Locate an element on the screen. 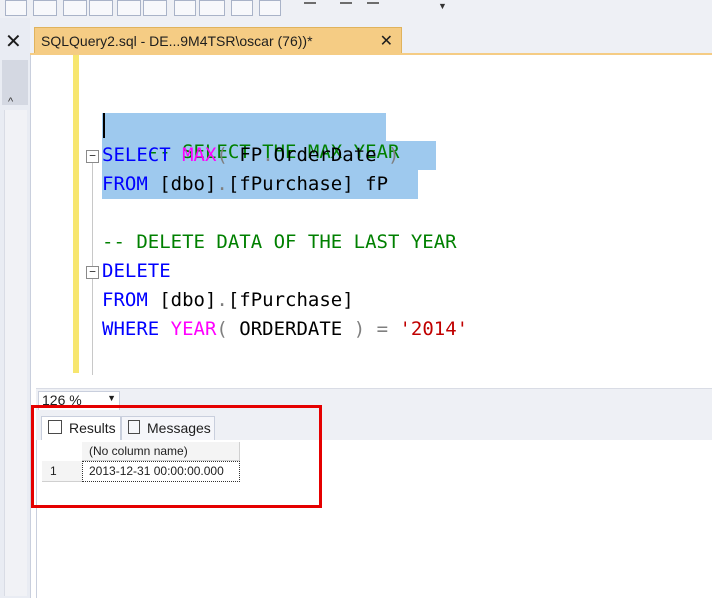 The width and height of the screenshot is (712, 598). main-toolbar: ▼ is located at coordinates (356, 9).